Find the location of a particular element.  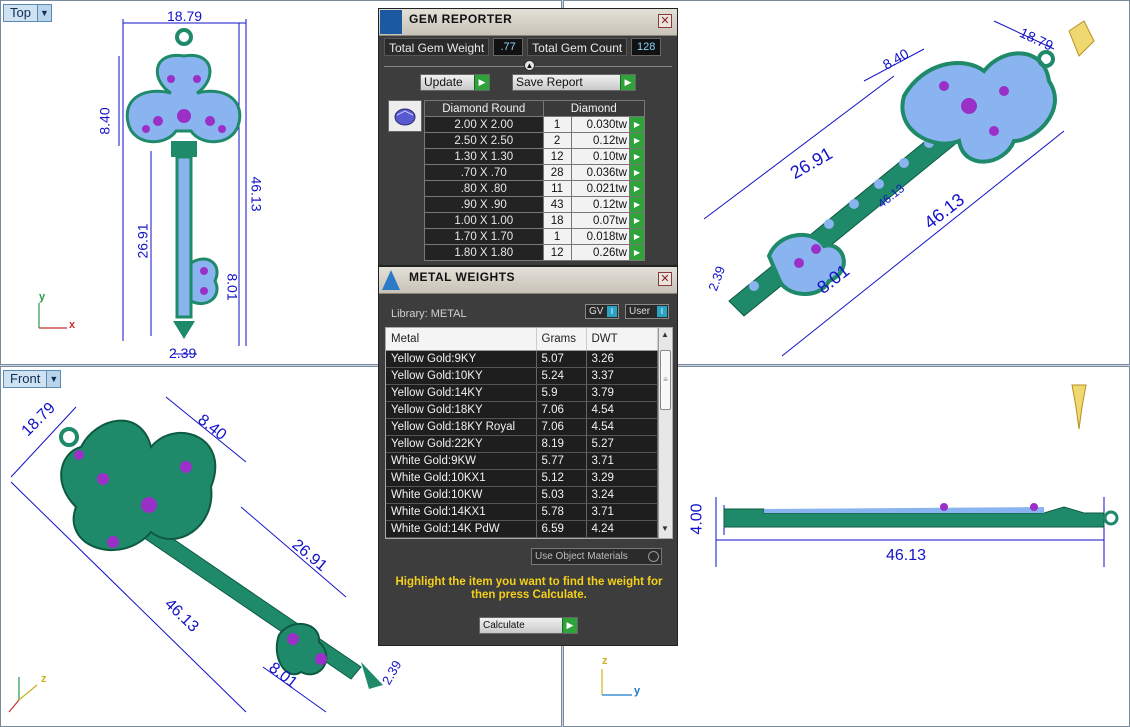

metal-header-dwt: DWT is located at coordinates (622, 339).